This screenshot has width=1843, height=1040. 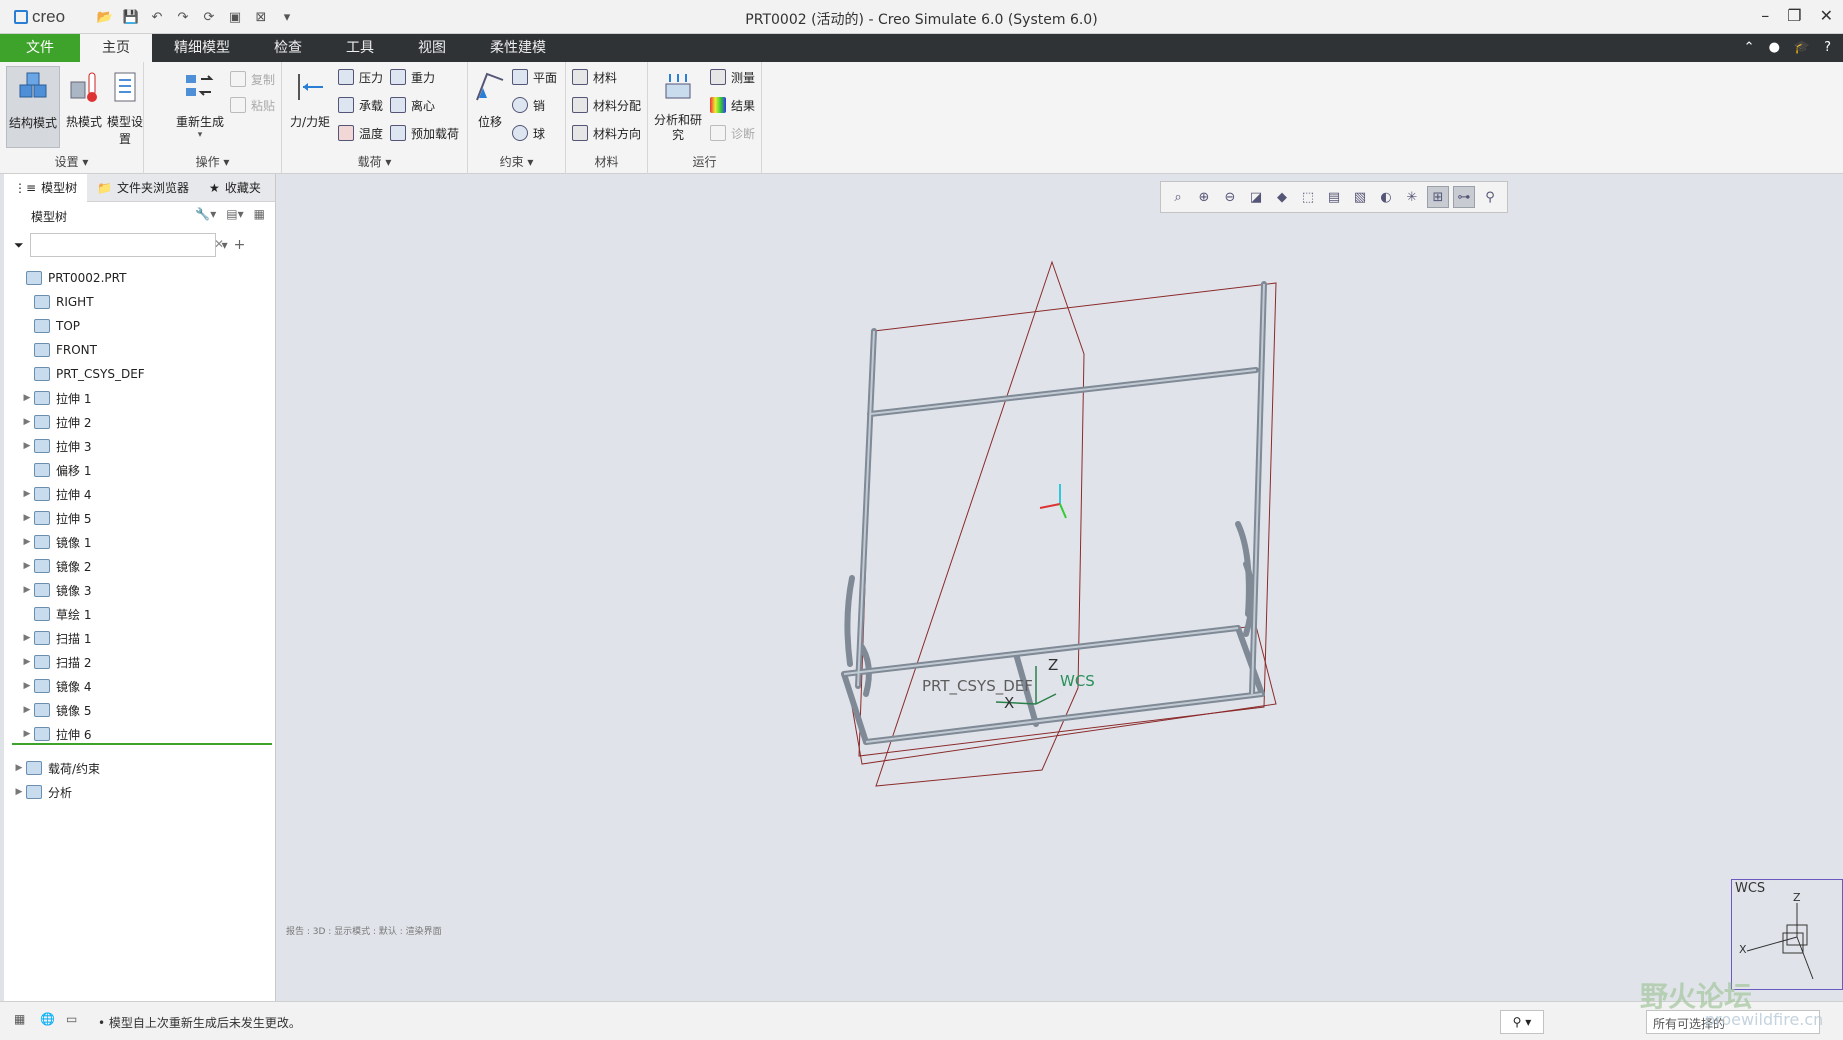 I want to click on close-icon: ✕, so click(x=1826, y=15).